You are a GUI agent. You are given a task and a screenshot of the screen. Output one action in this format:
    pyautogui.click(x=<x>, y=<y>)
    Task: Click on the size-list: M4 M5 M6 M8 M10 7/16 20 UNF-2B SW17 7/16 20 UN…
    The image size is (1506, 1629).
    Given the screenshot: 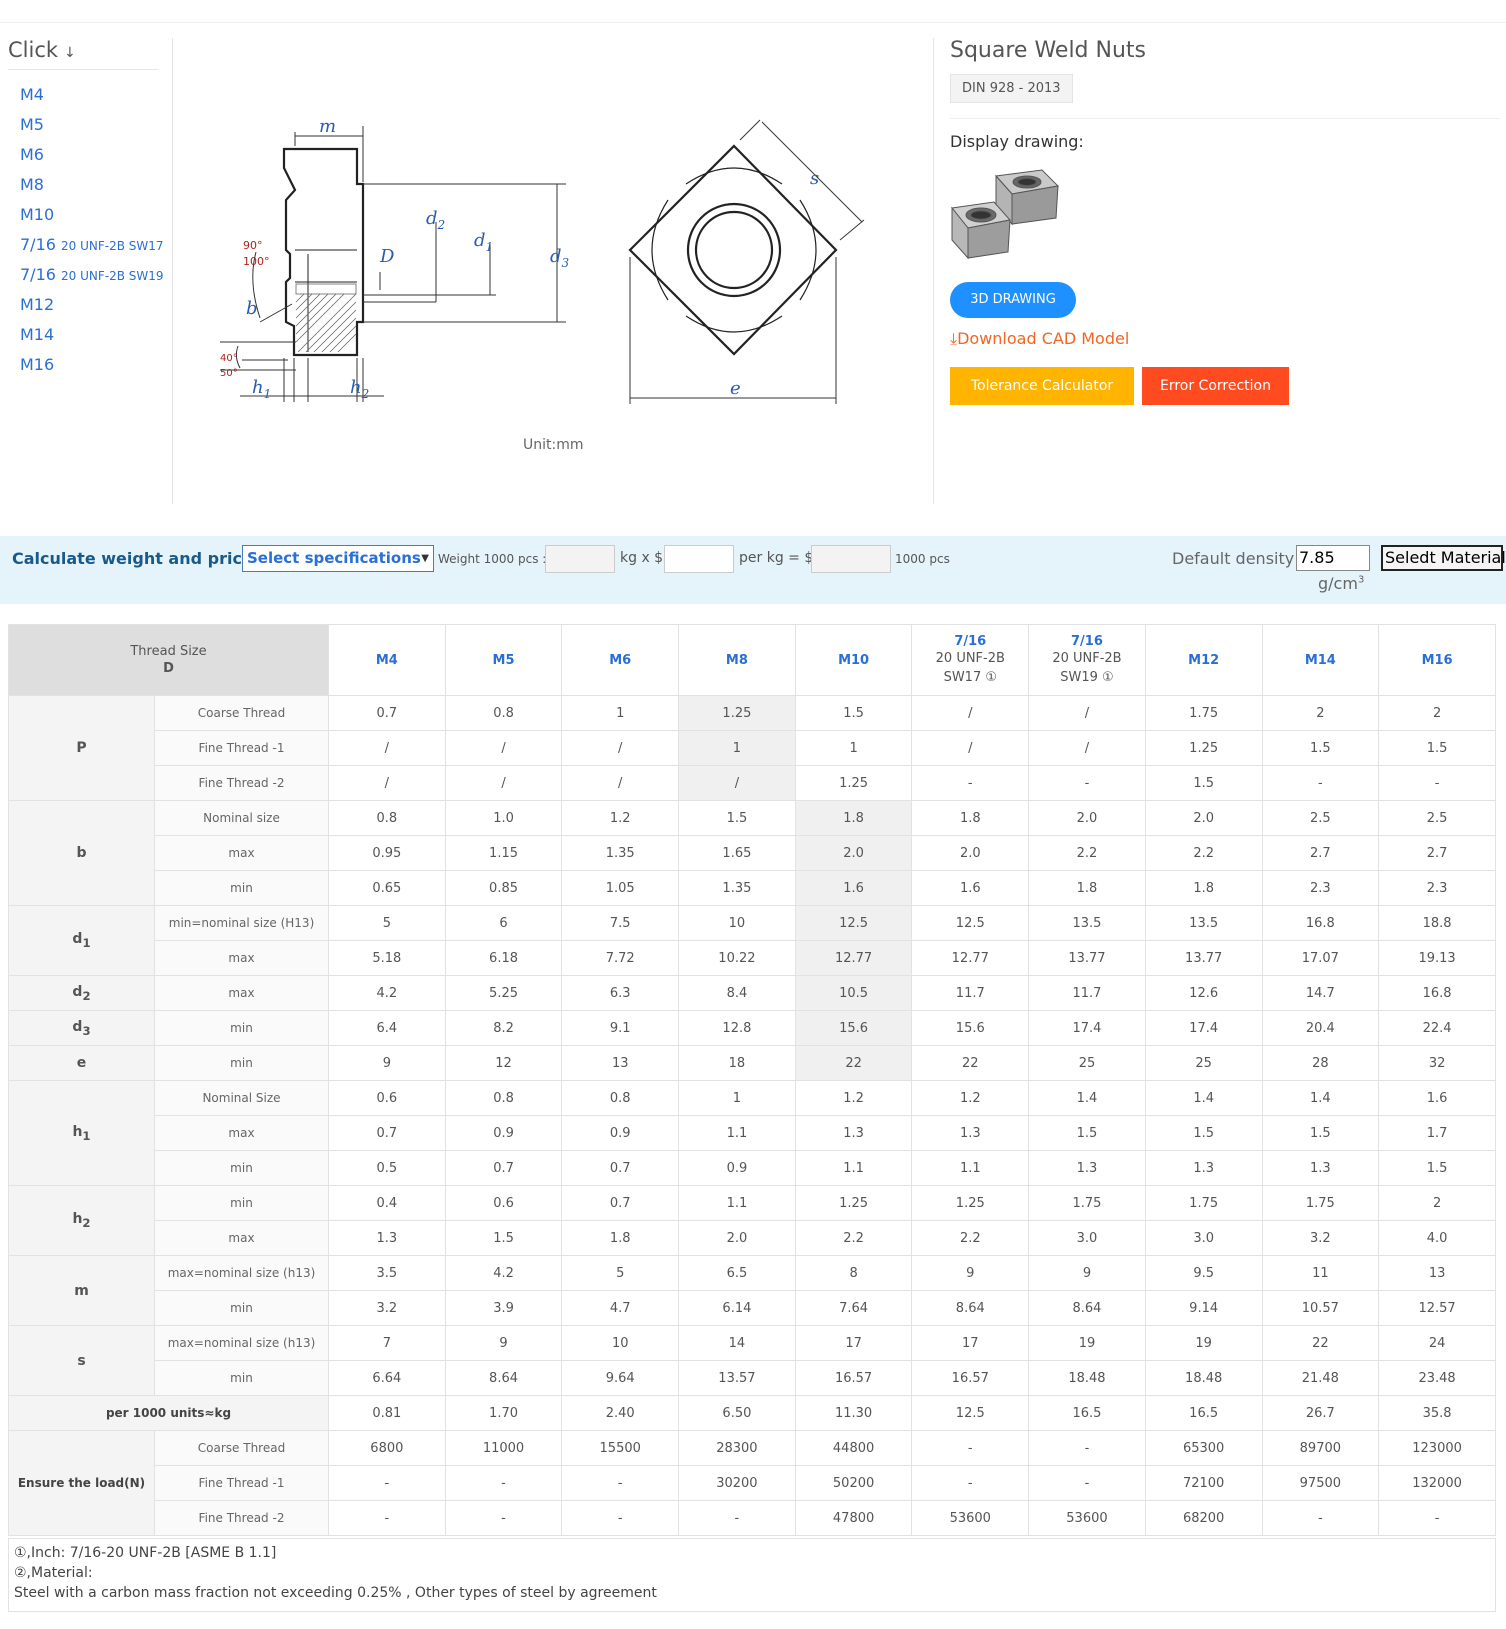 What is the action you would take?
    pyautogui.click(x=86, y=230)
    